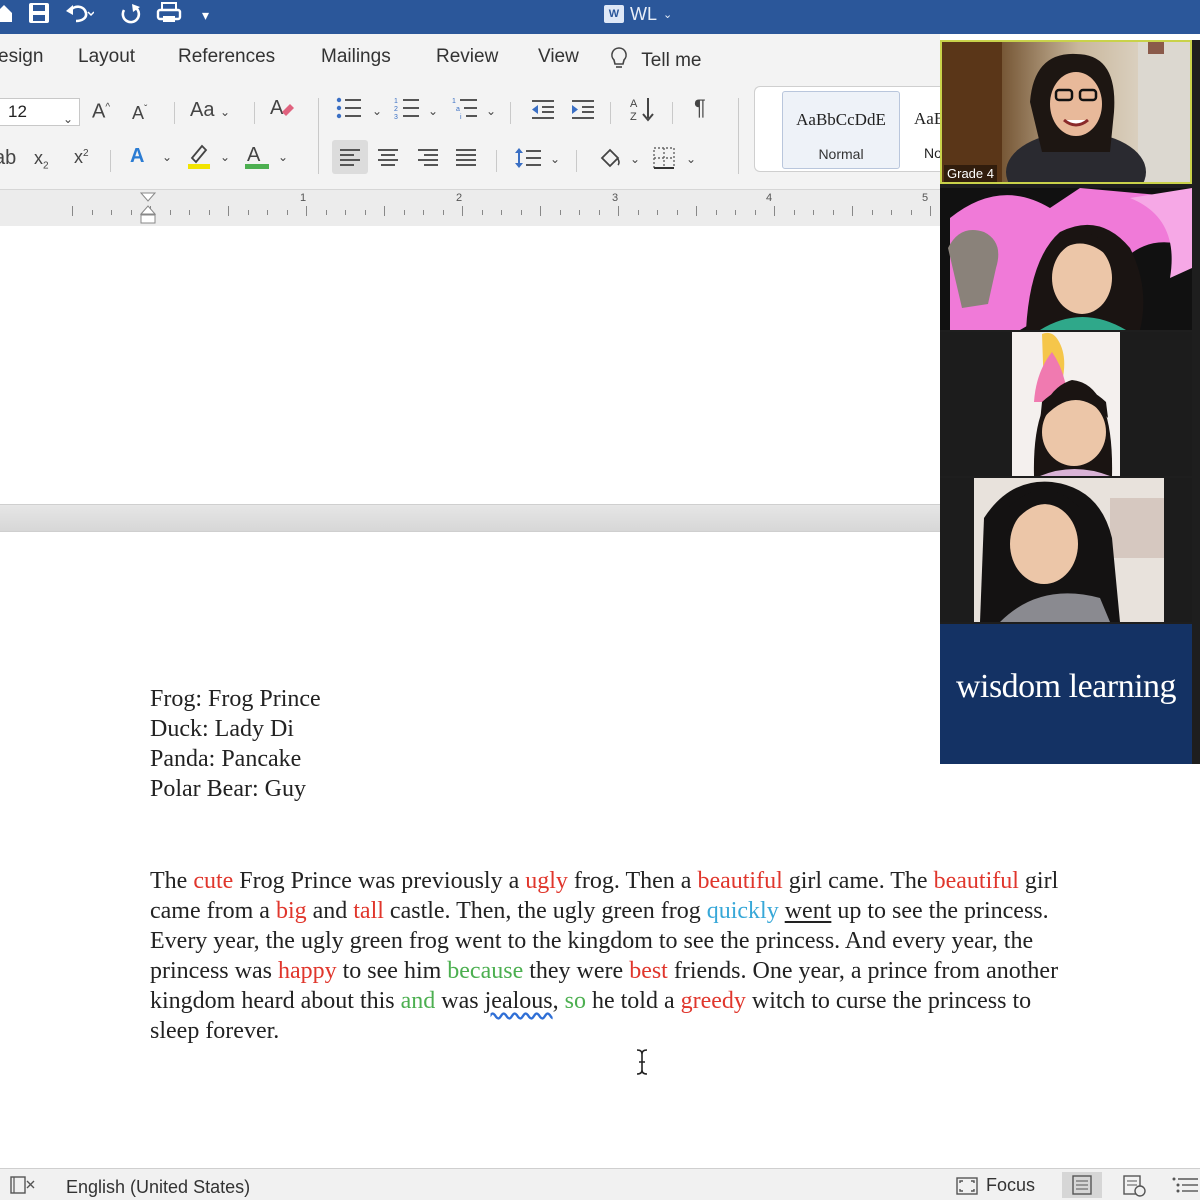 Image resolution: width=1200 pixels, height=1203 pixels. Describe the element at coordinates (460, 1001) in the screenshot. I see `story-text: was` at that location.